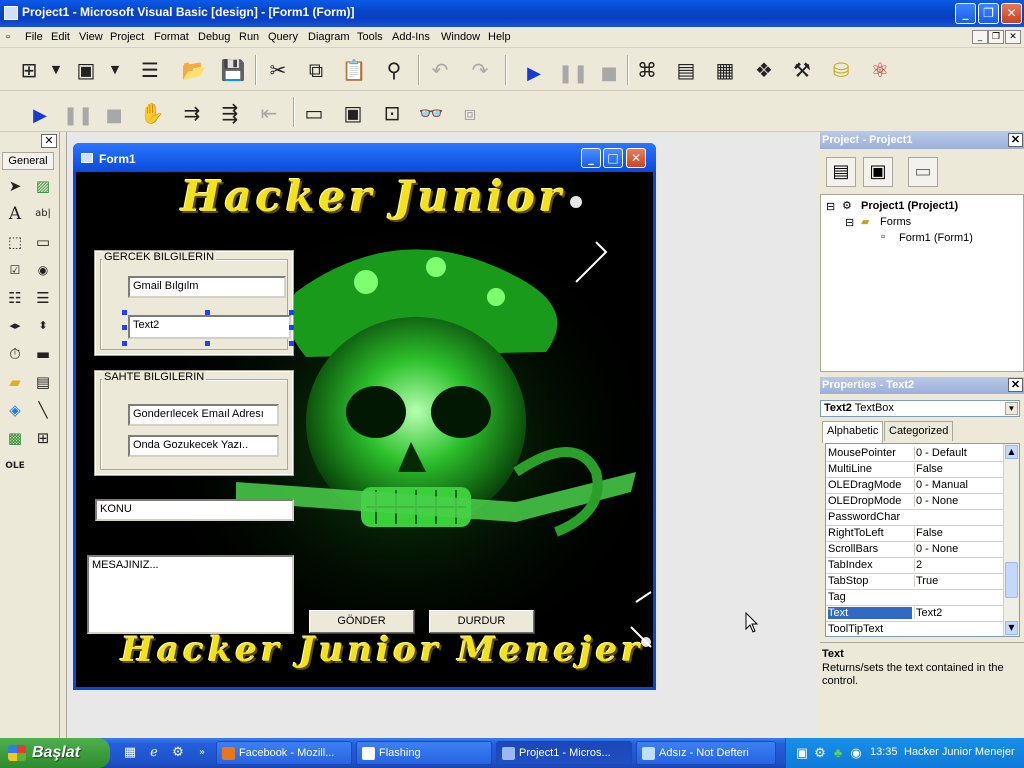  What do you see at coordinates (1011, 13) in the screenshot?
I see `close-button: ✕` at bounding box center [1011, 13].